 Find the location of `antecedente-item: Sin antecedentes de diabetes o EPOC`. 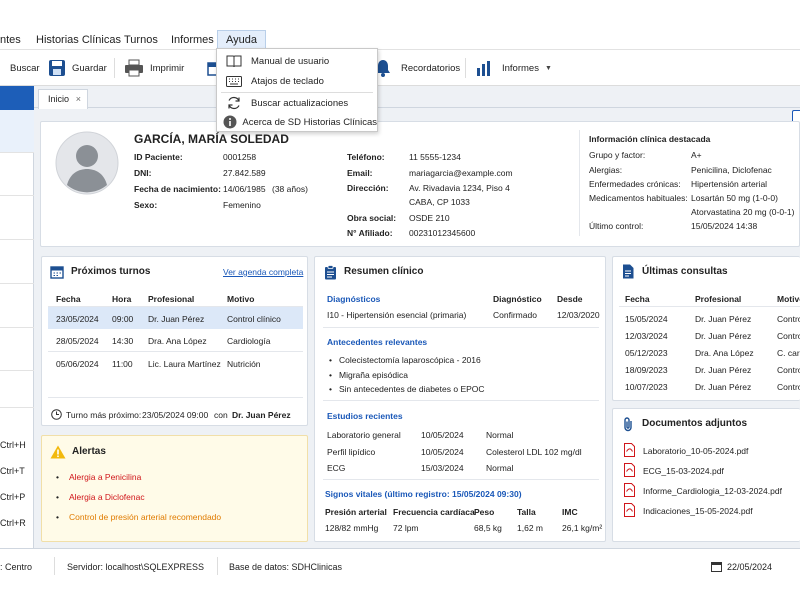

antecedente-item: Sin antecedentes de diabetes o EPOC is located at coordinates (412, 389).